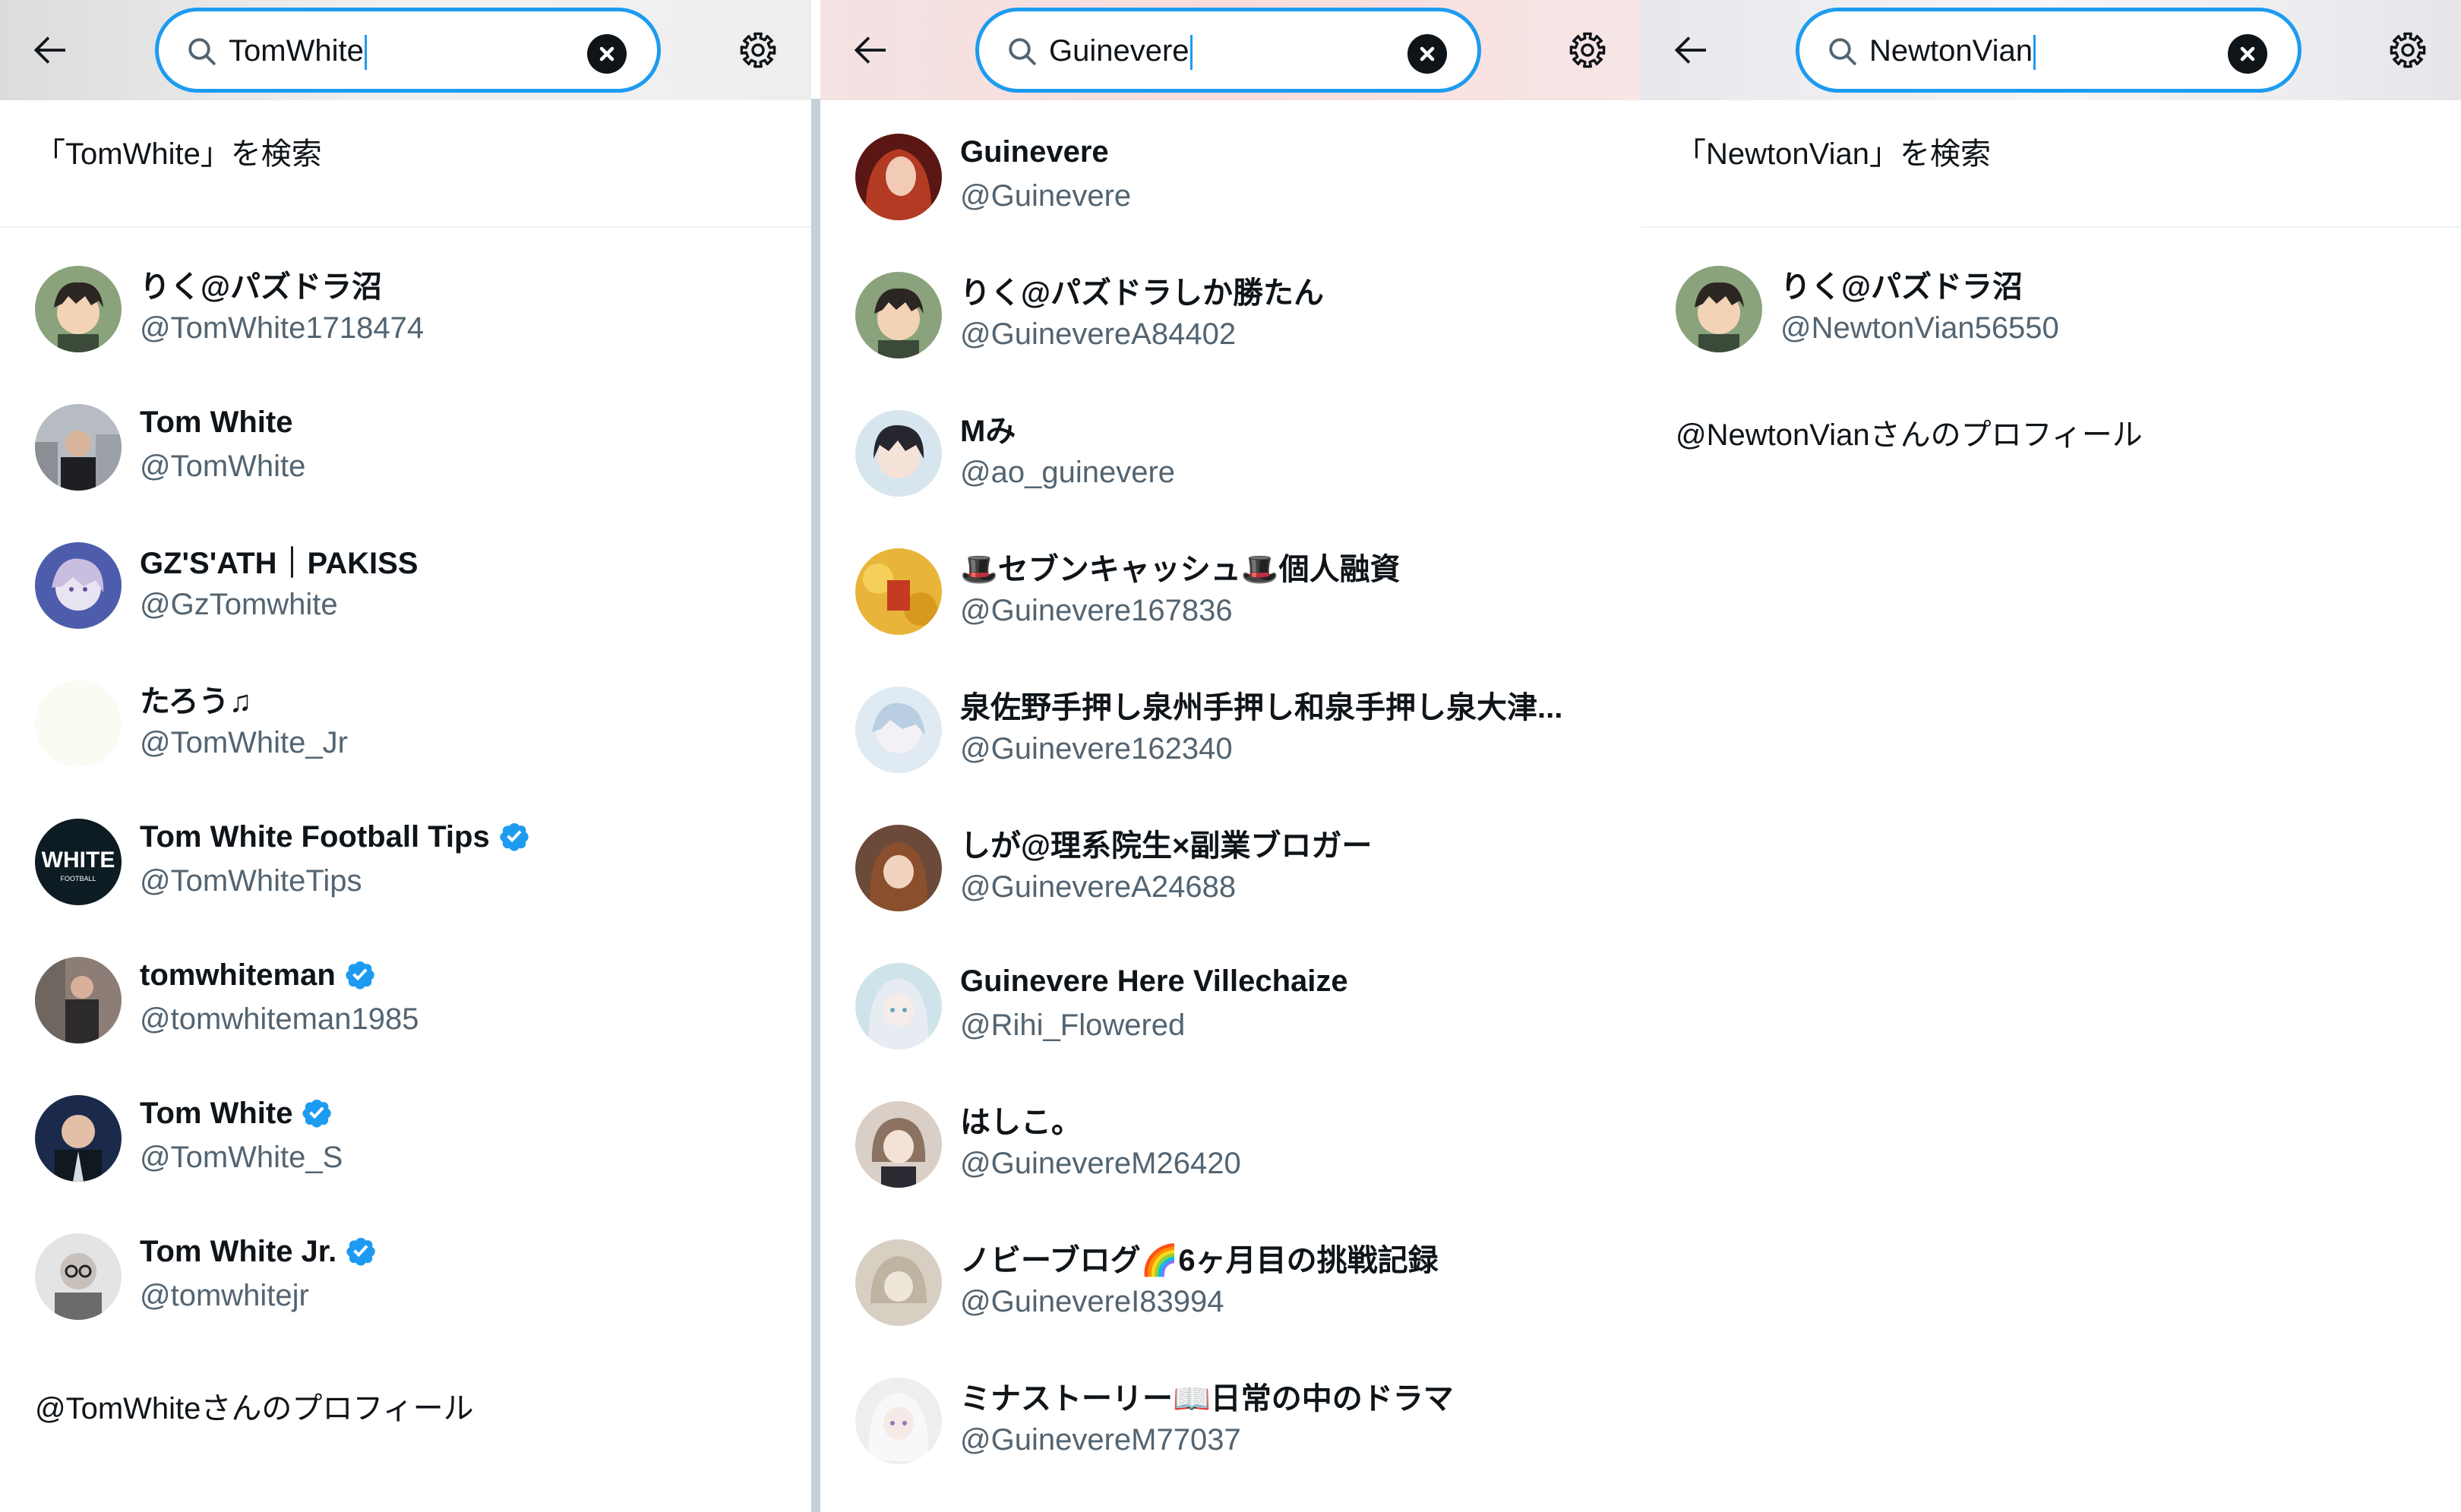 This screenshot has height=1512, width=2461. Describe the element at coordinates (298, 51) in the screenshot. I see `search-input: TomWhite` at that location.